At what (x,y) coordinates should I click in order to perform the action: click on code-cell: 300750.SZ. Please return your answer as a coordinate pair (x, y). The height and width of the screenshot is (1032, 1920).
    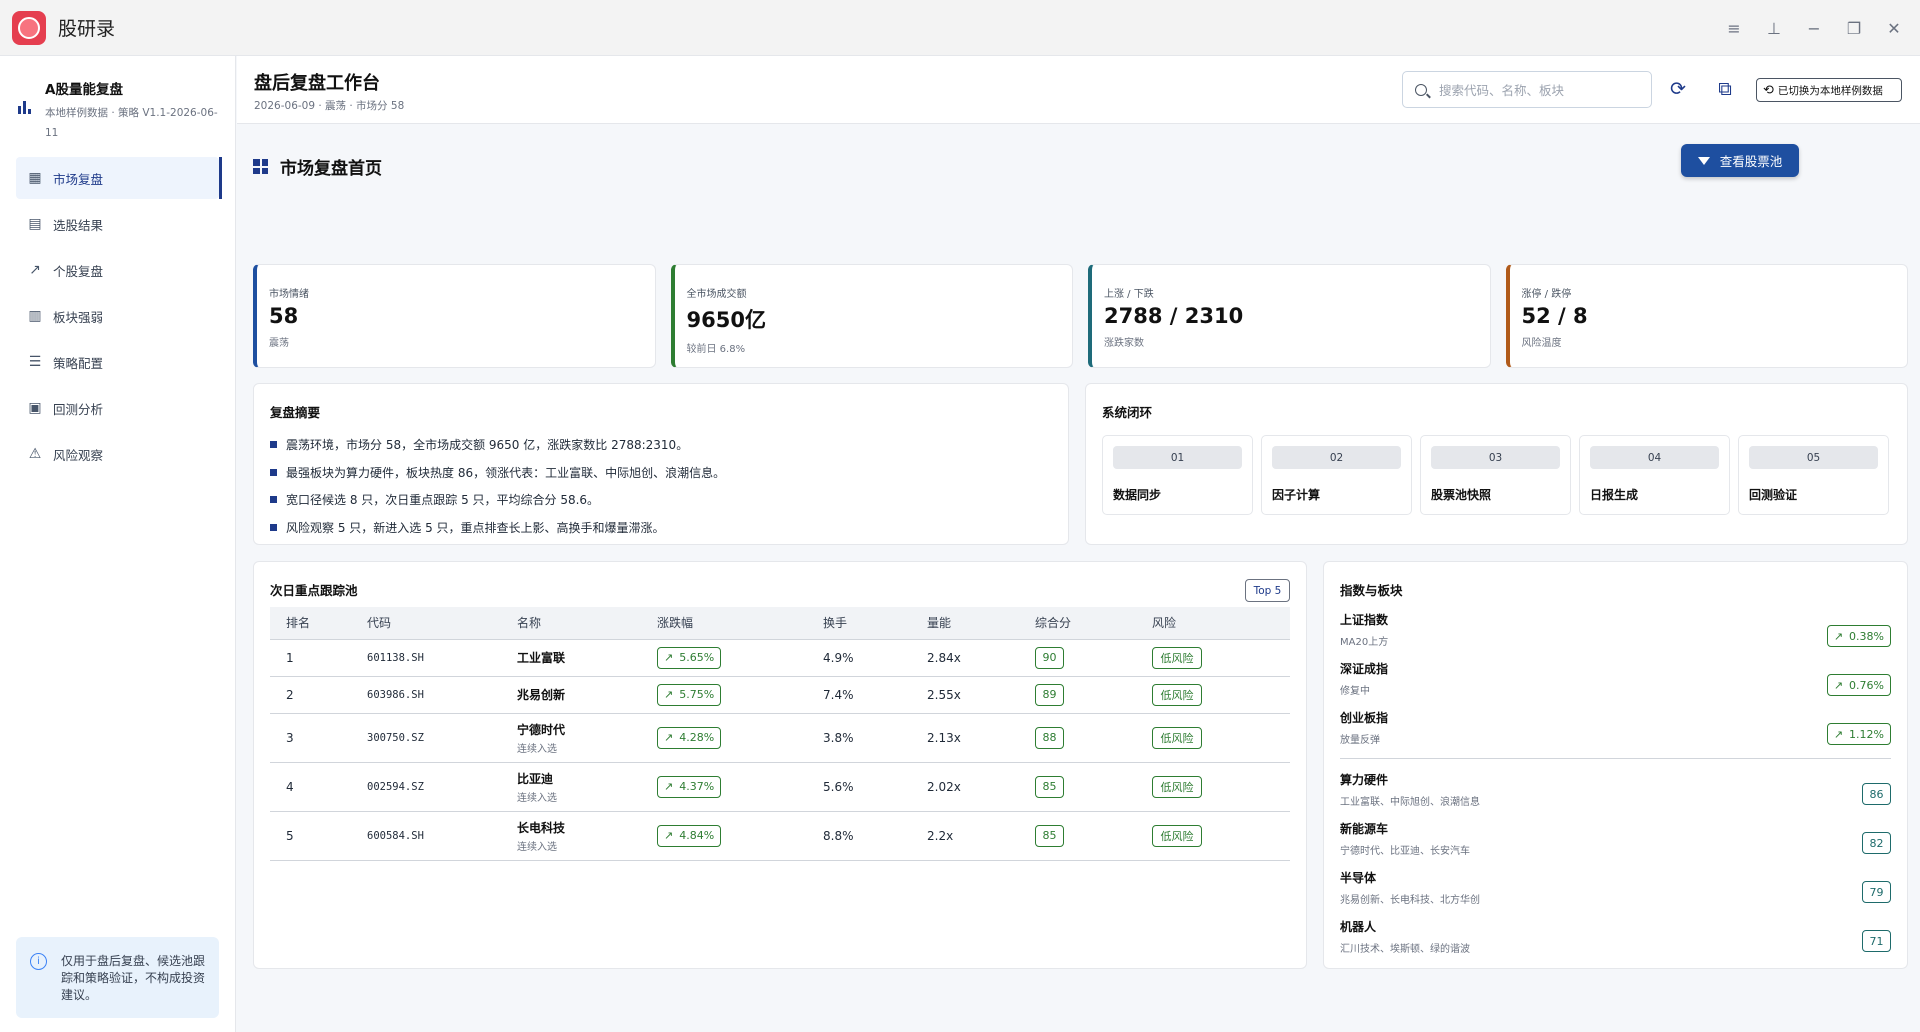
    Looking at the image, I should click on (442, 738).